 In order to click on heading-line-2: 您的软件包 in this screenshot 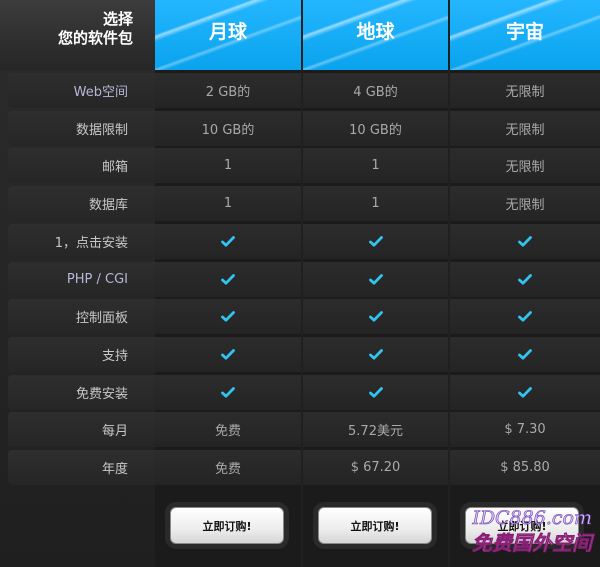, I will do `click(95, 38)`.